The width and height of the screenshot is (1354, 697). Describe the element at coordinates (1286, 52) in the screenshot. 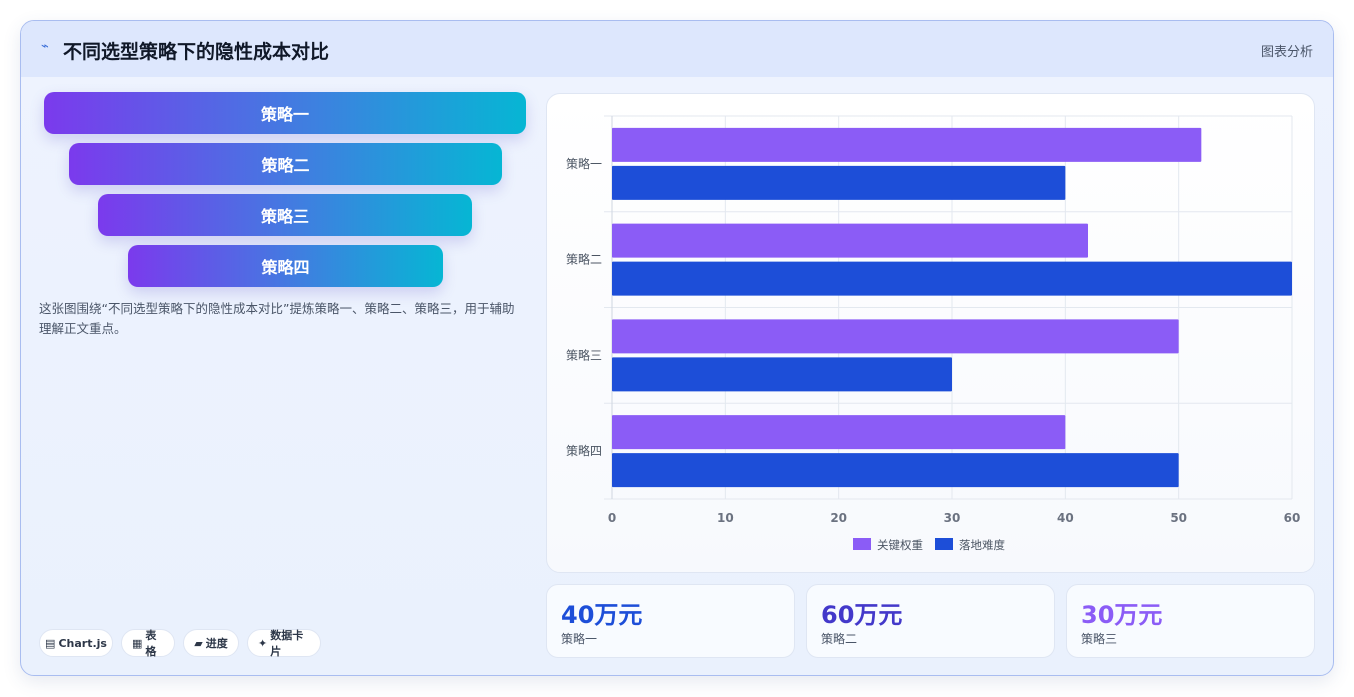

I see `header-tag: 图表分析` at that location.